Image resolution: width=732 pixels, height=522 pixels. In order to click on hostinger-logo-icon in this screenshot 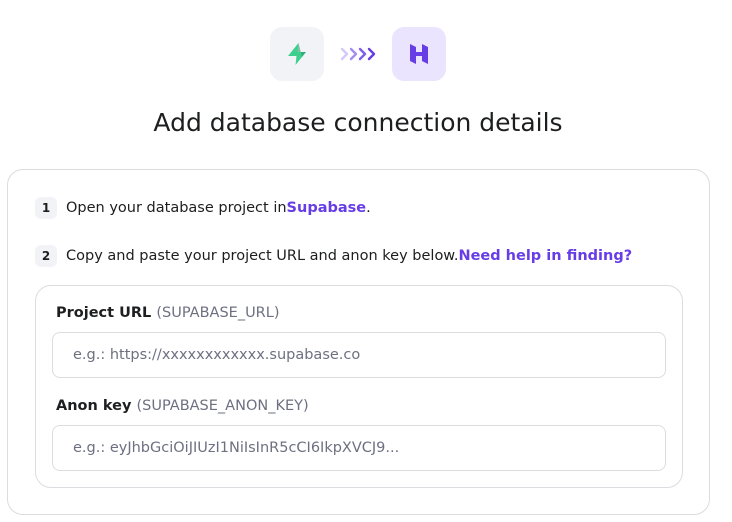, I will do `click(419, 54)`.